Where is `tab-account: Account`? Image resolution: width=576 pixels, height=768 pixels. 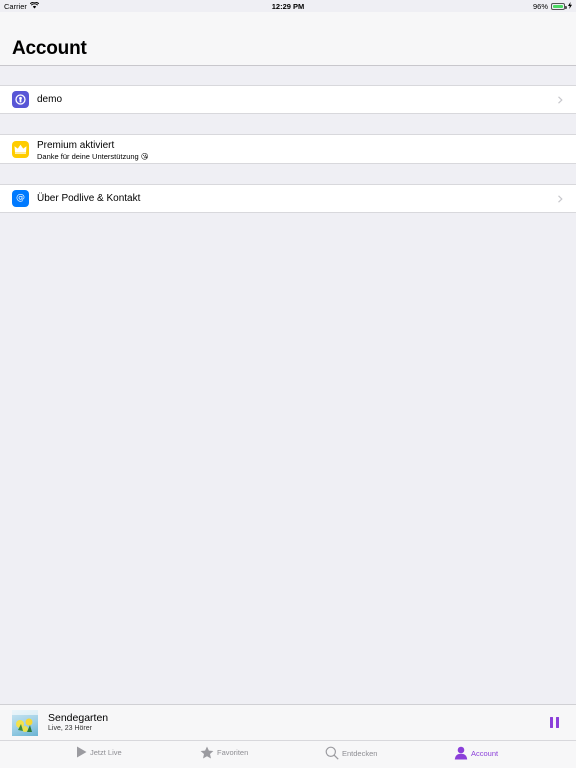 tab-account: Account is located at coordinates (476, 753).